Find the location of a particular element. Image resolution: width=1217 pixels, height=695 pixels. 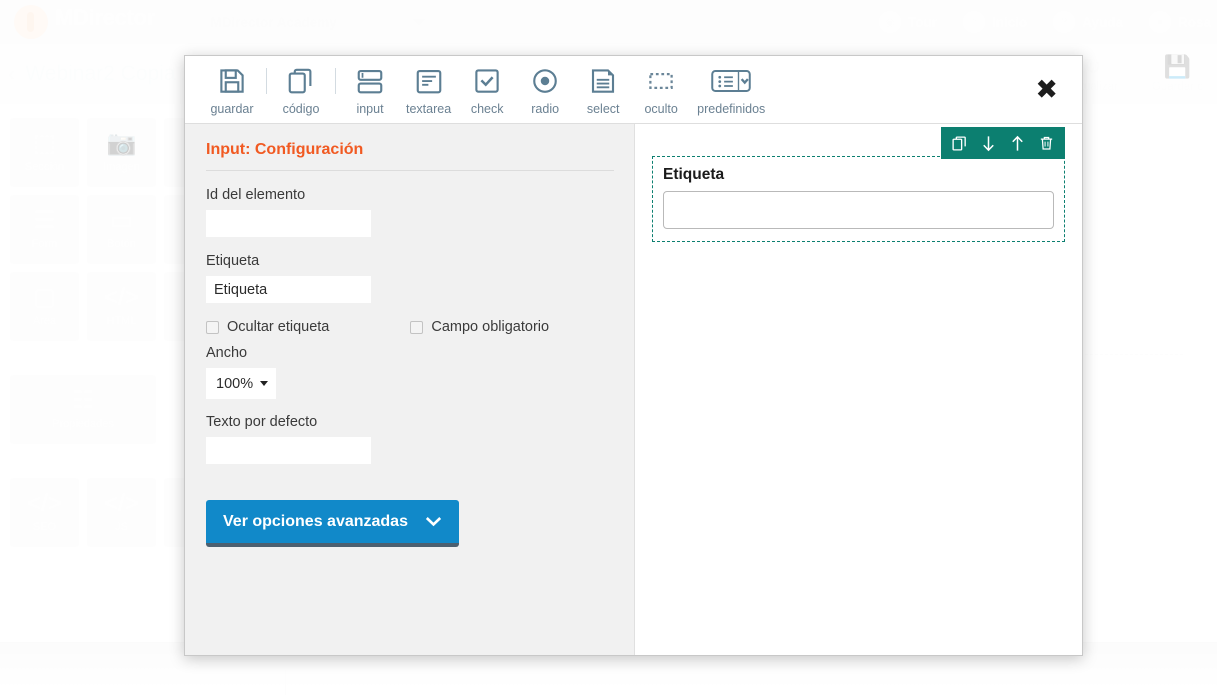

toolbar-input: input is located at coordinates (370, 90).